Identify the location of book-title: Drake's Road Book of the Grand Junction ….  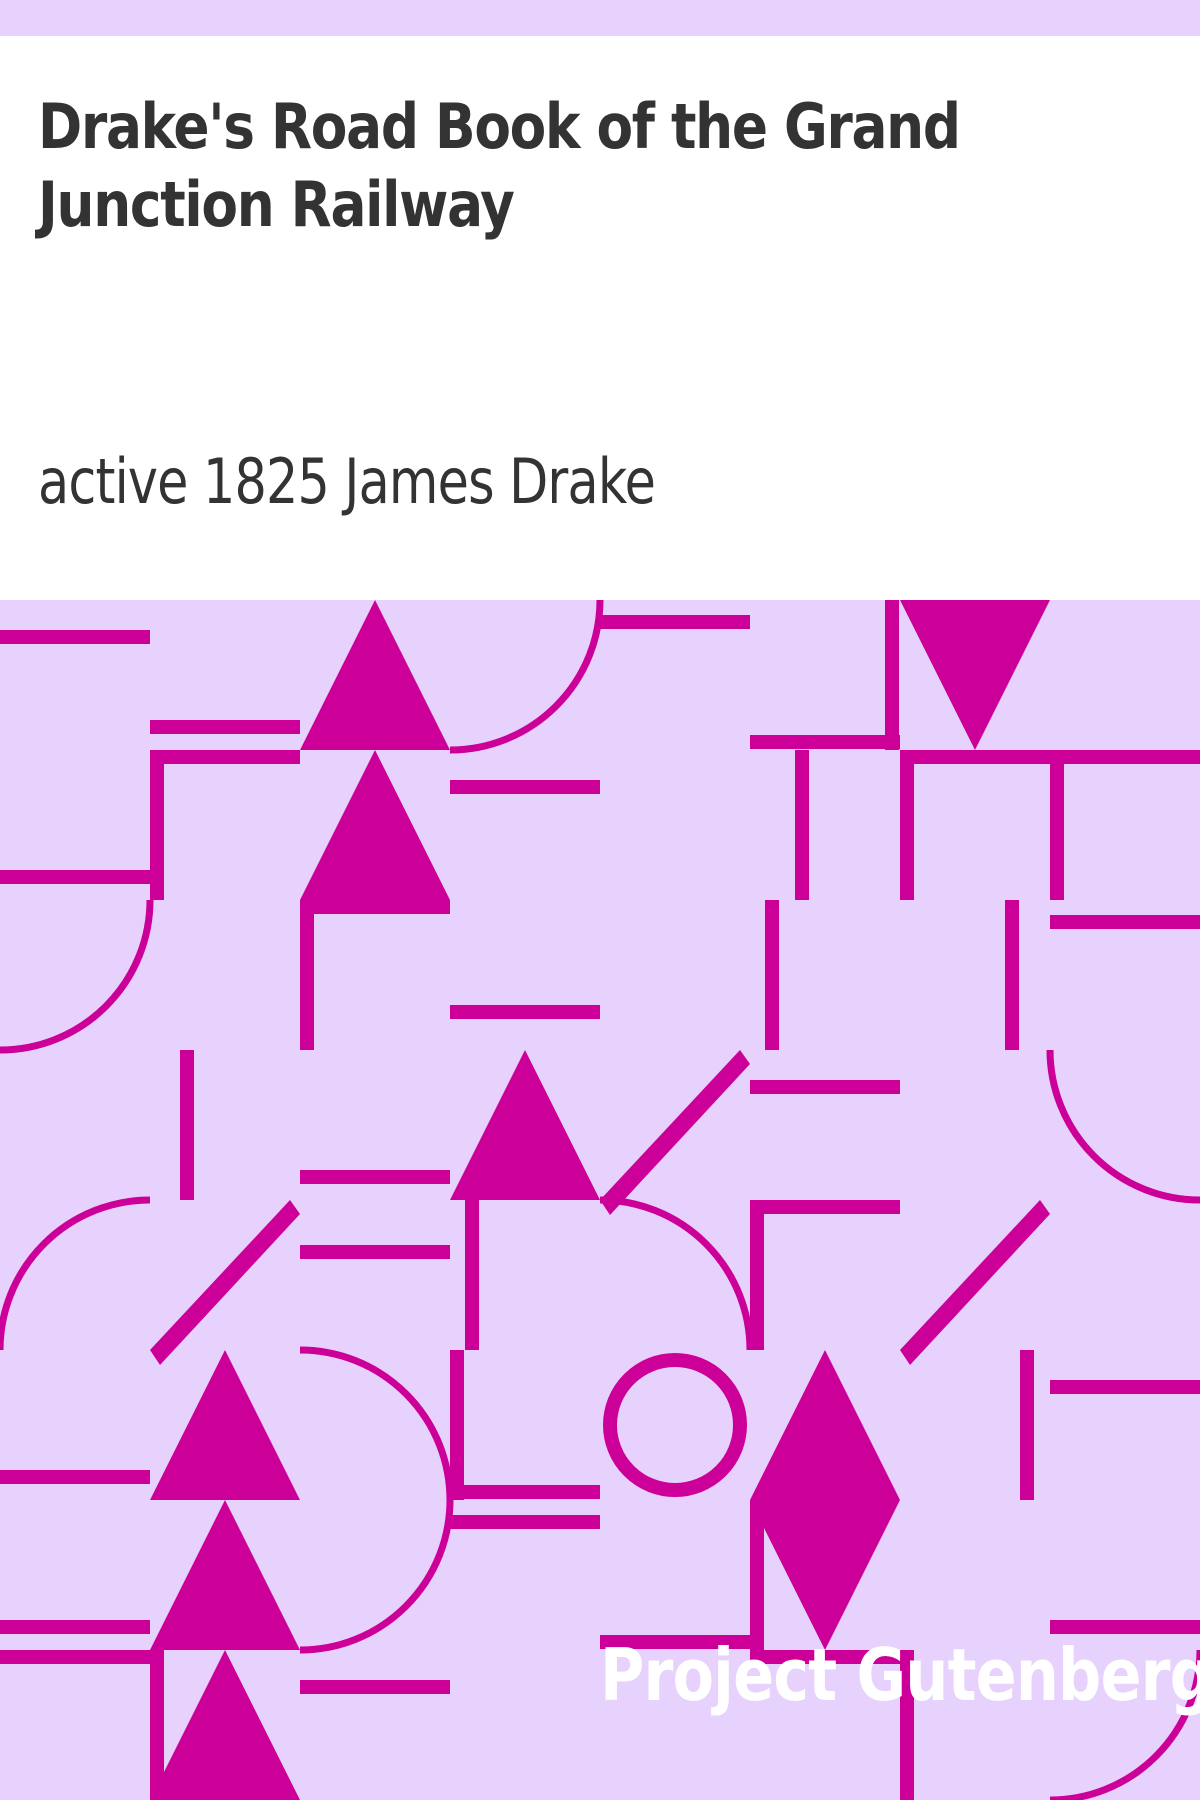
(499, 165).